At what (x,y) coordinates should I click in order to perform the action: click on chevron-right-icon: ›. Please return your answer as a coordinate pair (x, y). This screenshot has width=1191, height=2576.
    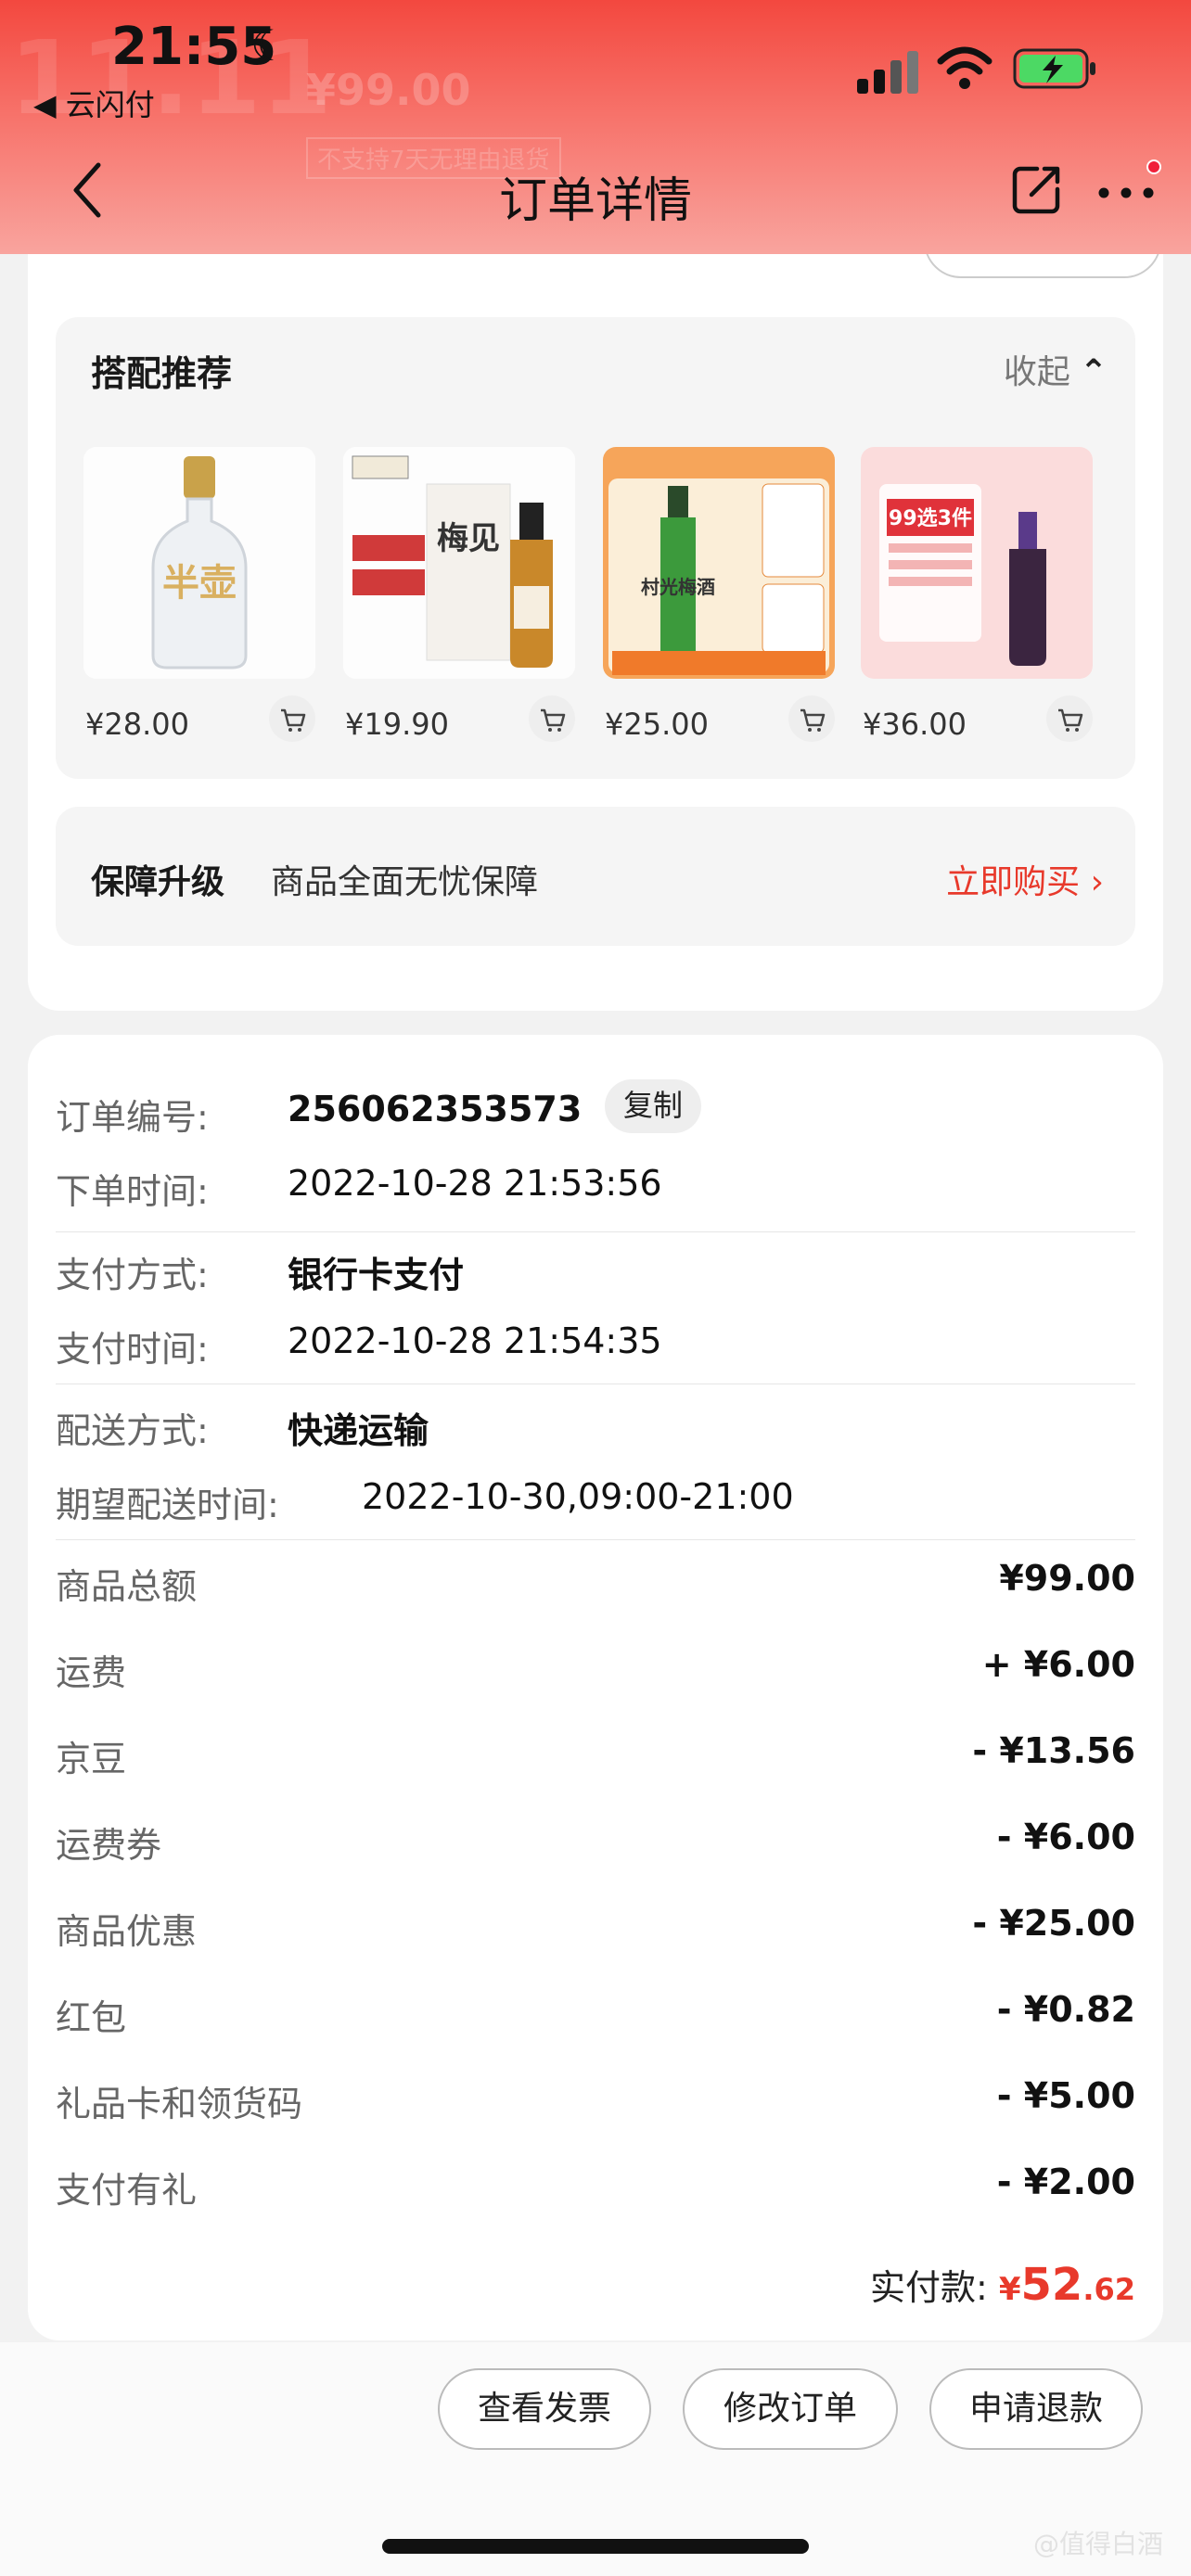
    Looking at the image, I should click on (1097, 882).